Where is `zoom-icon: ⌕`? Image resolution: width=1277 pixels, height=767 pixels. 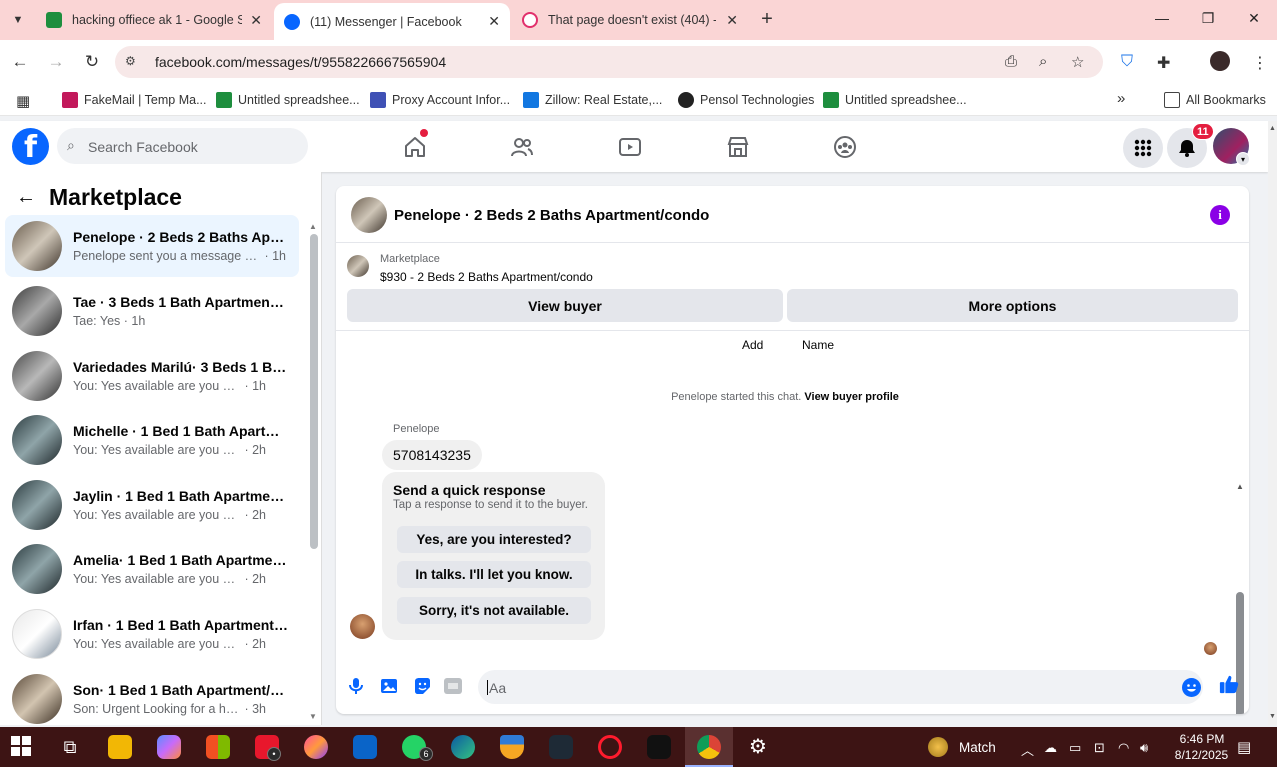 zoom-icon: ⌕ is located at coordinates (1043, 61).